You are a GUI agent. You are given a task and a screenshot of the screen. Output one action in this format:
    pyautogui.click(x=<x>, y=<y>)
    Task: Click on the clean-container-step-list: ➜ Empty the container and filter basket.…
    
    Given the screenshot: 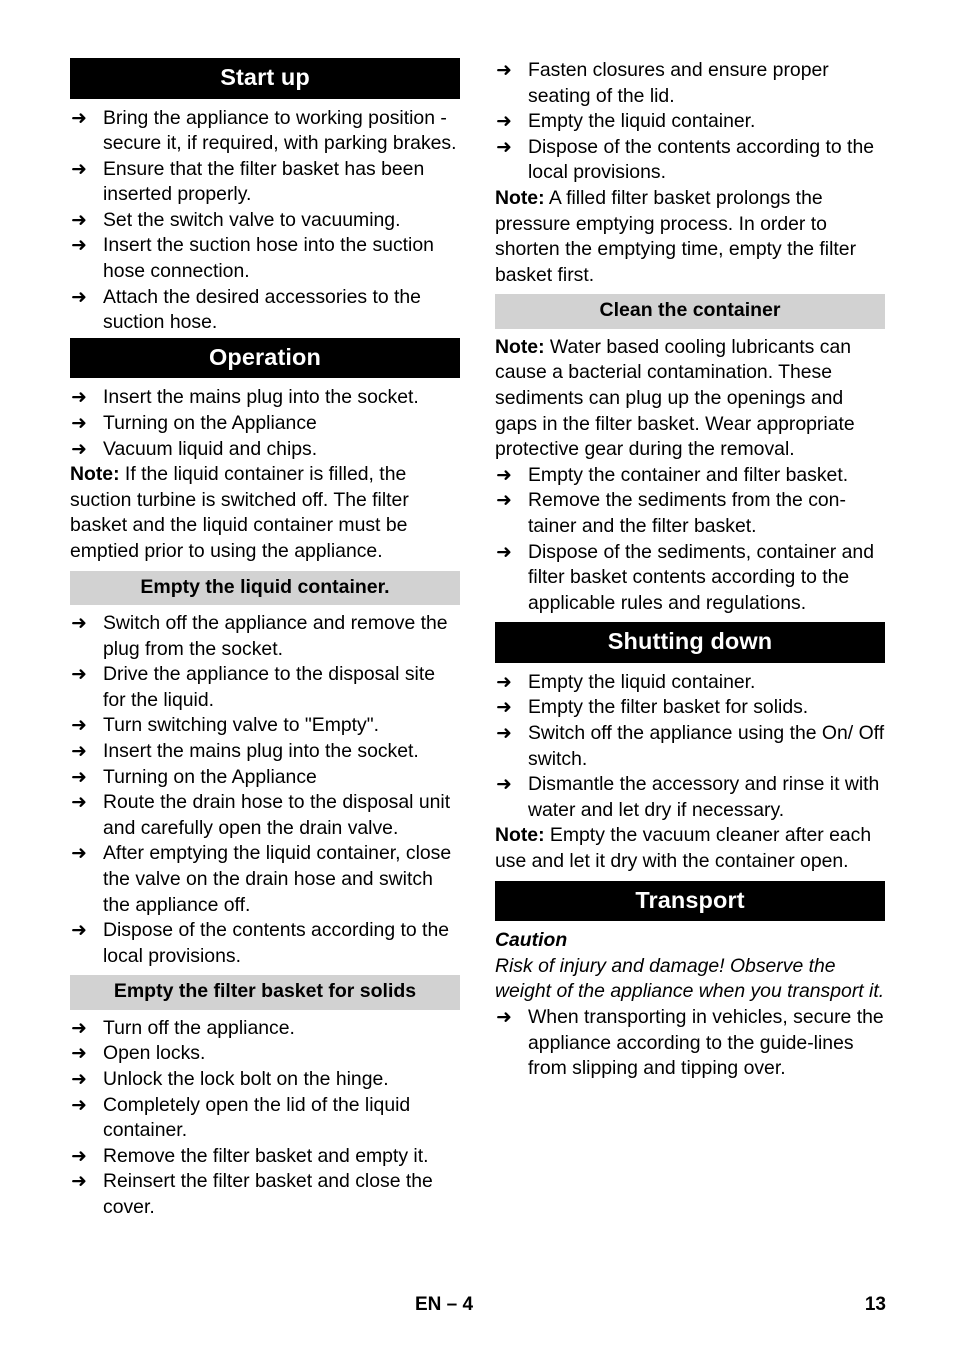 What is the action you would take?
    pyautogui.click(x=690, y=540)
    